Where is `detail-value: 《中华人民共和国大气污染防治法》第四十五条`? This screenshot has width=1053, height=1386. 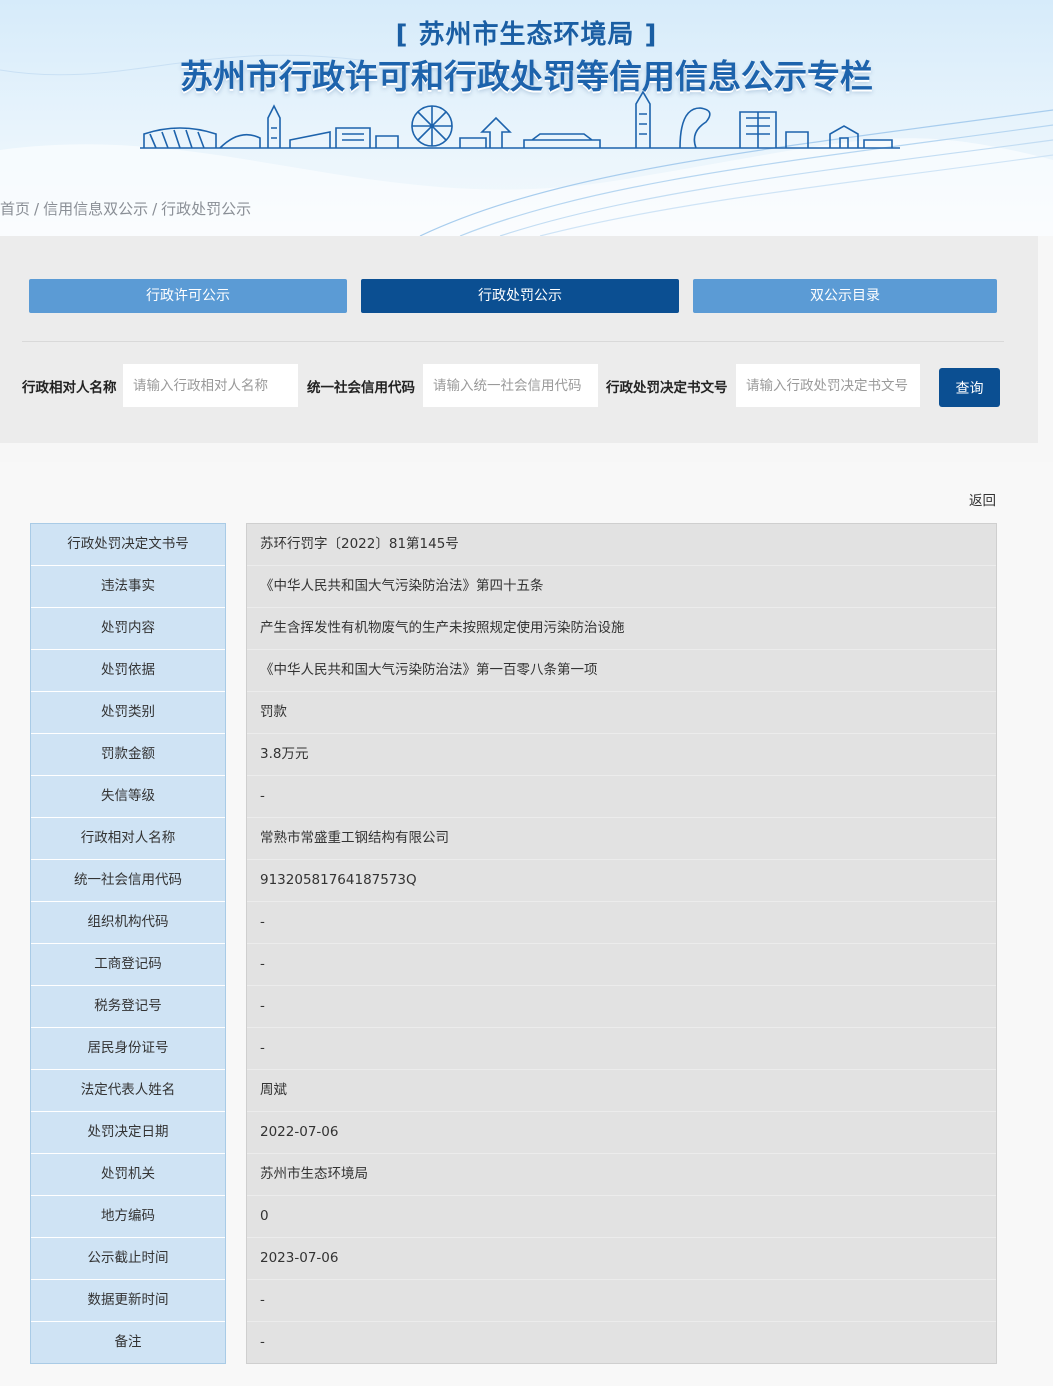
detail-value: 《中华人民共和国大气污染防治法》第四十五条 is located at coordinates (621, 587).